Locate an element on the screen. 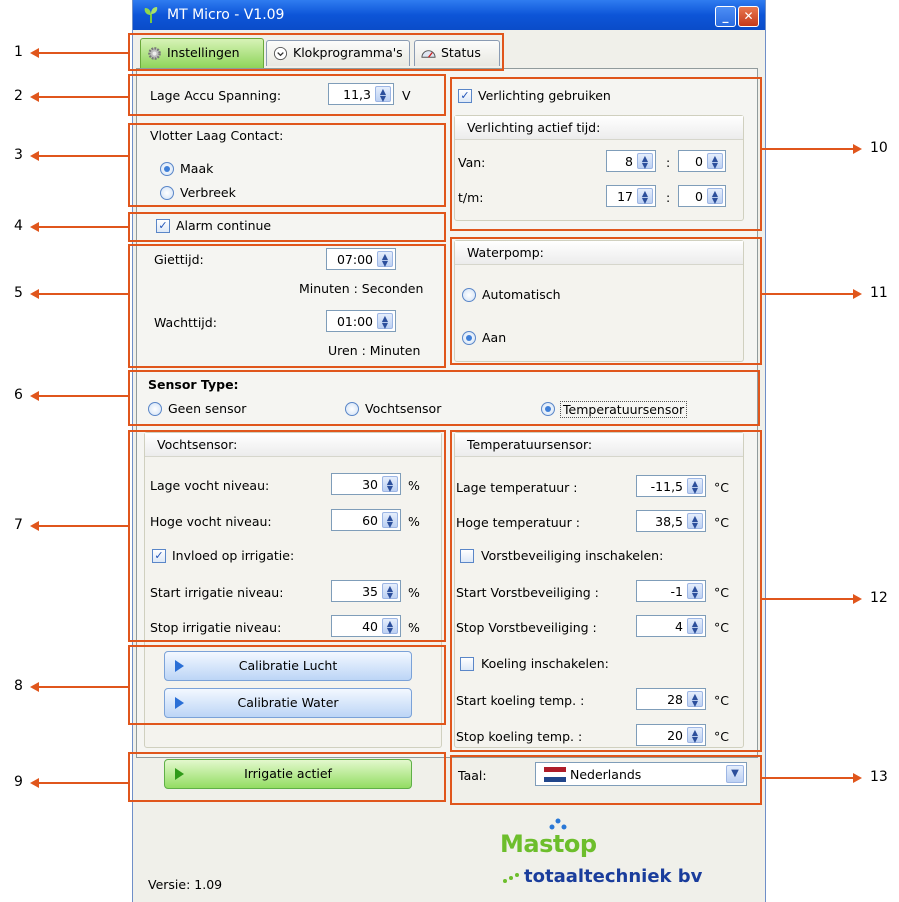 This screenshot has width=899, height=902. annotation-number-4: 4 is located at coordinates (18, 226).